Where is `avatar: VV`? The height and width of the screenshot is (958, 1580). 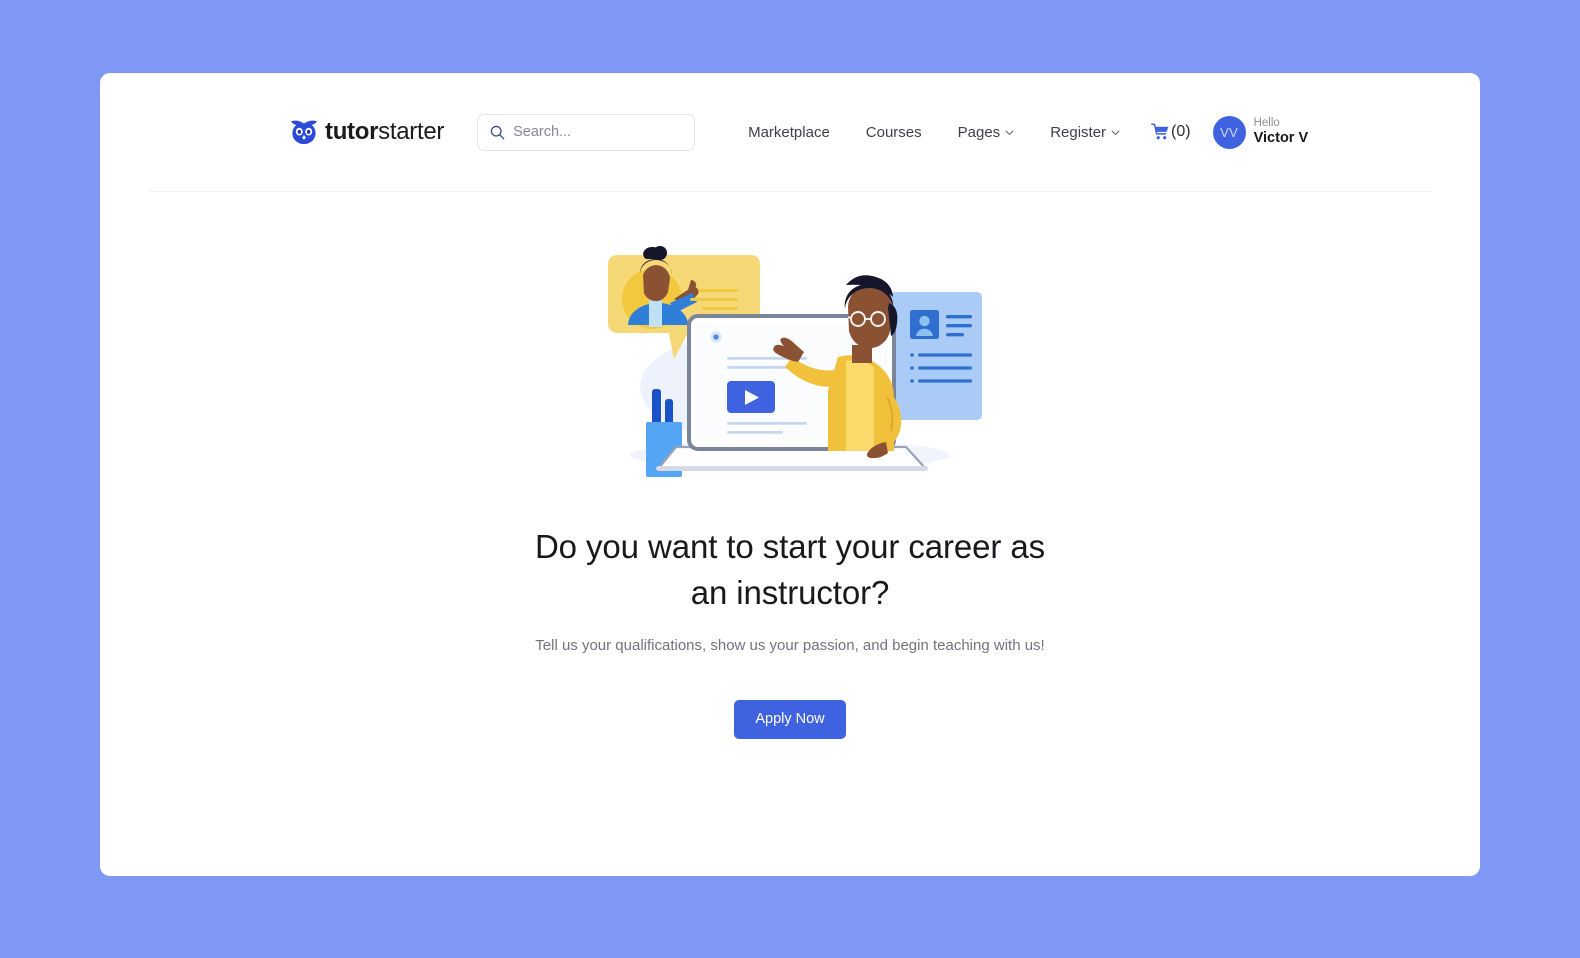 avatar: VV is located at coordinates (1229, 132).